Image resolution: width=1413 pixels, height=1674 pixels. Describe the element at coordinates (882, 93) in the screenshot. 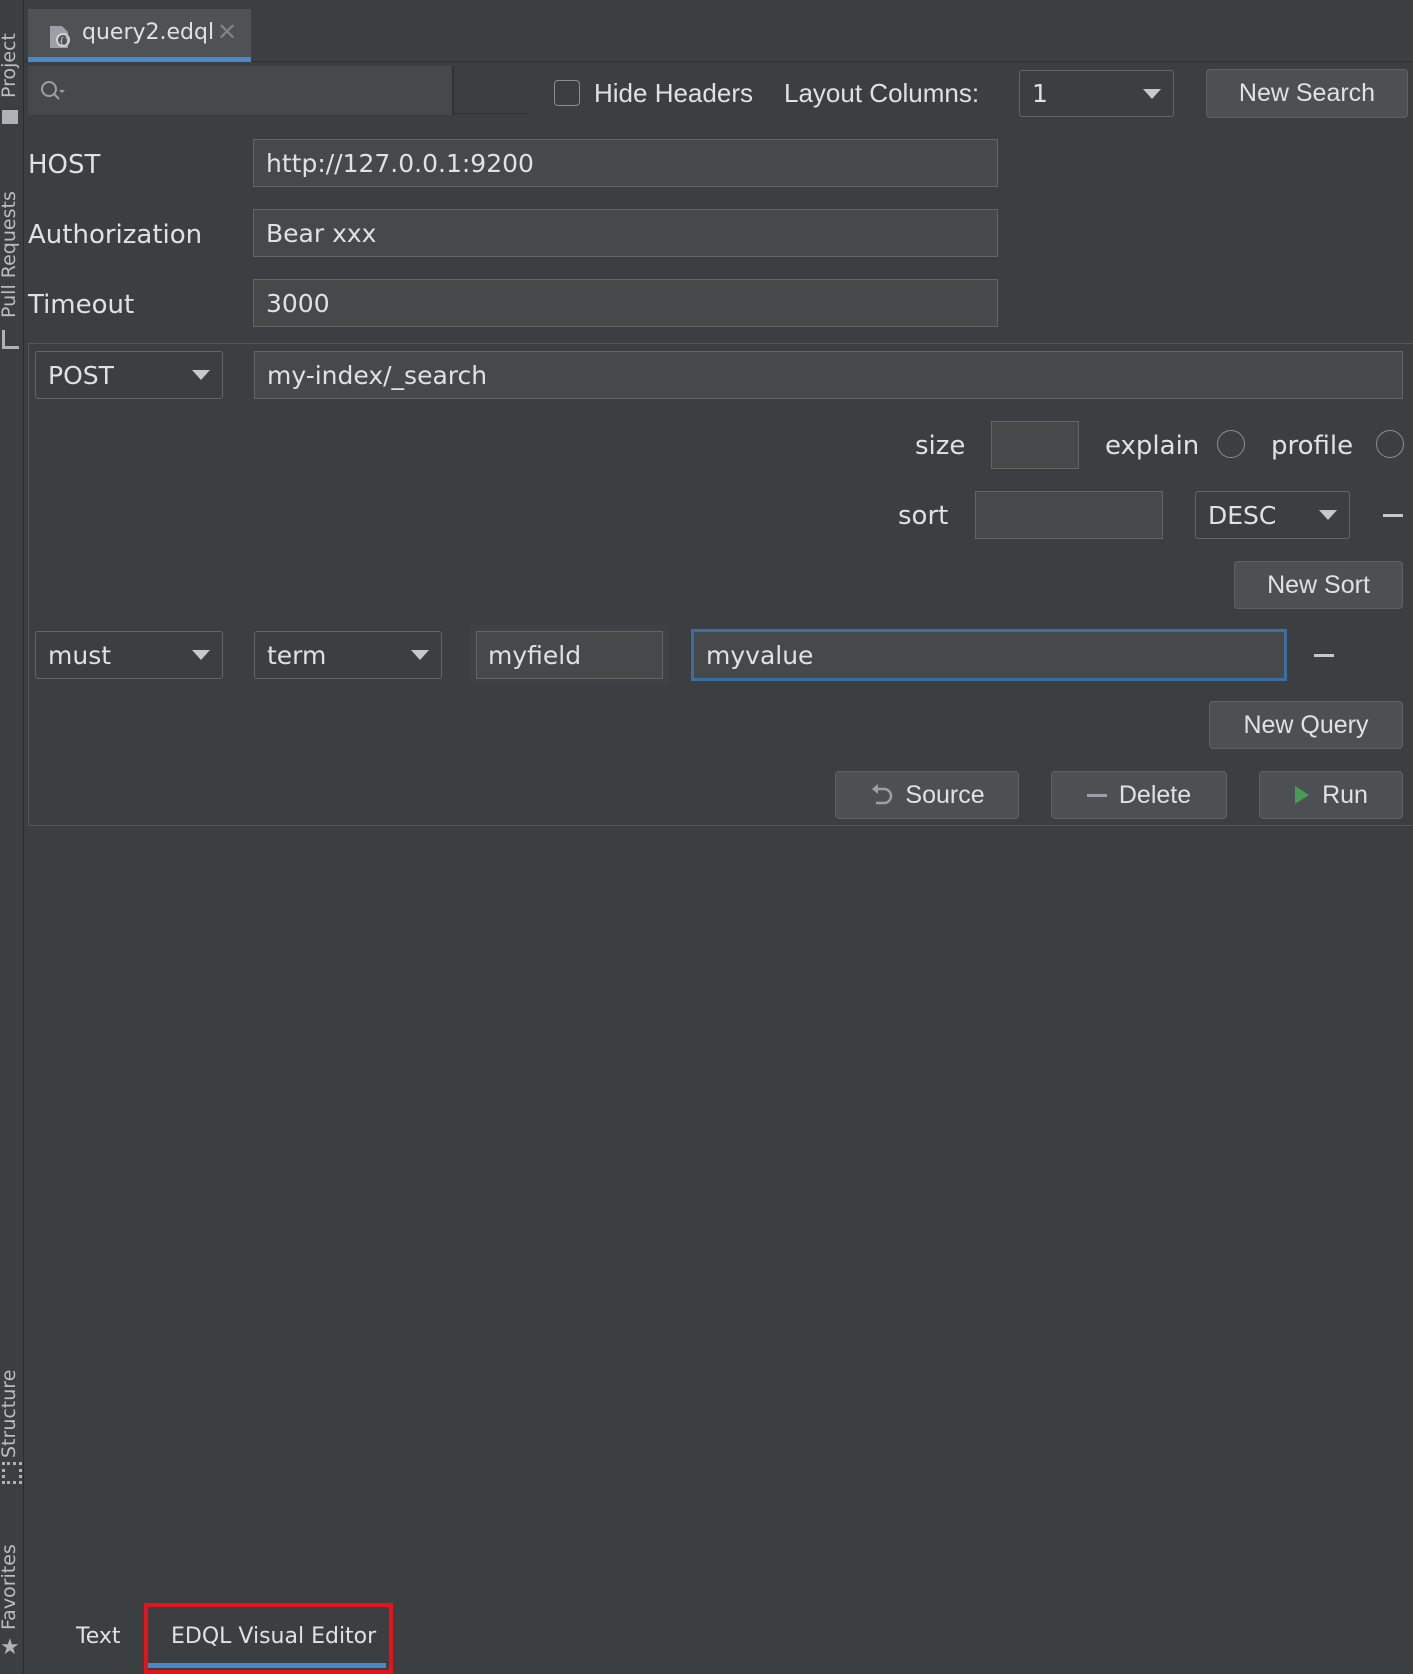

I see `layout-columns-label: Layout Columns:` at that location.